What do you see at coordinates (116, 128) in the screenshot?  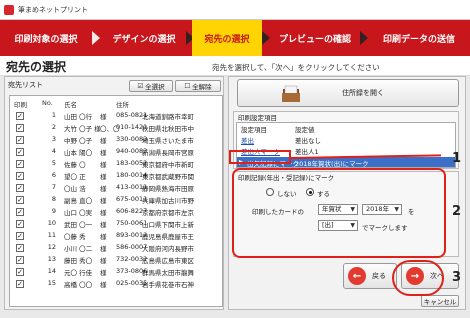 I see `table-row: ✓ 2 大竹 〇子 様〇、〇 010-1421 秋田県北秋田市中` at bounding box center [116, 128].